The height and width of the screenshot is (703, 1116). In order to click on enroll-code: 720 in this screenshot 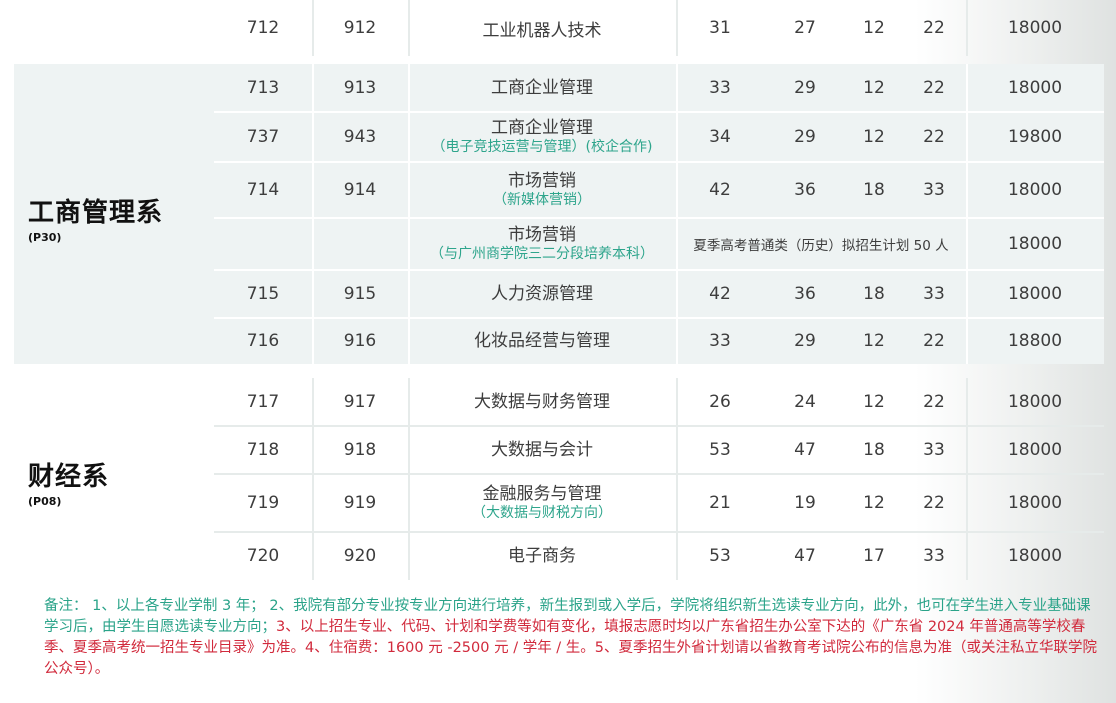, I will do `click(263, 556)`.